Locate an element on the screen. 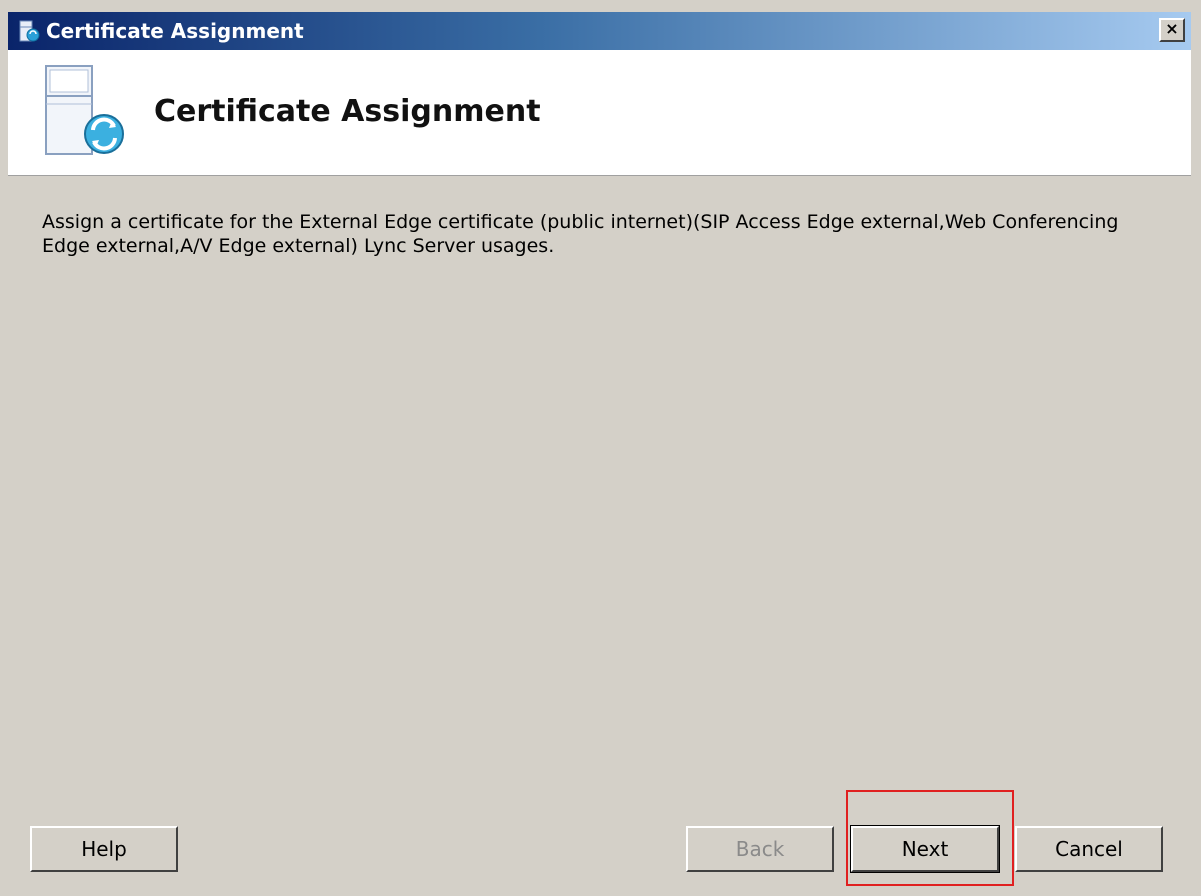 This screenshot has width=1201, height=896. cancel-button: Cancel is located at coordinates (1089, 849).